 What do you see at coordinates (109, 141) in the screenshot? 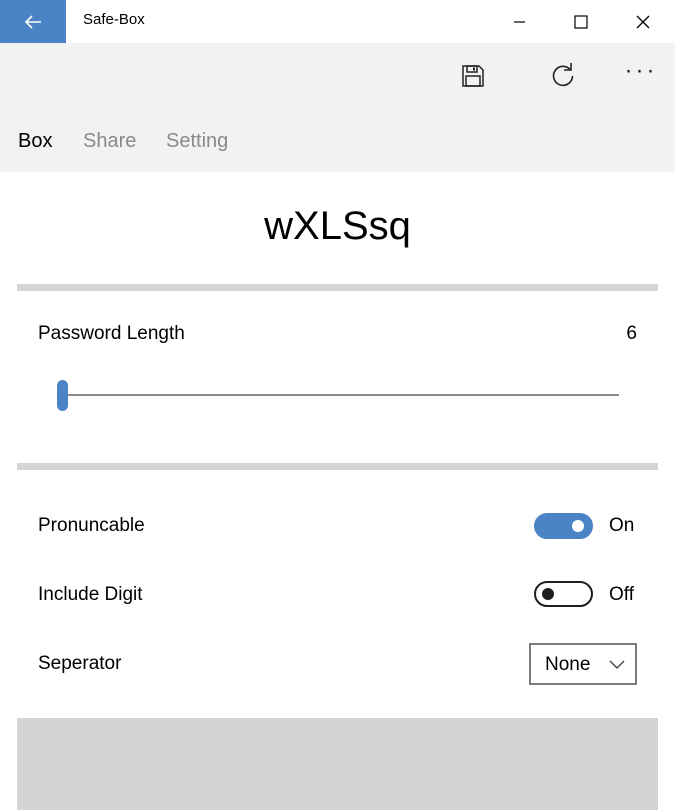
I see `tab-share: Share` at bounding box center [109, 141].